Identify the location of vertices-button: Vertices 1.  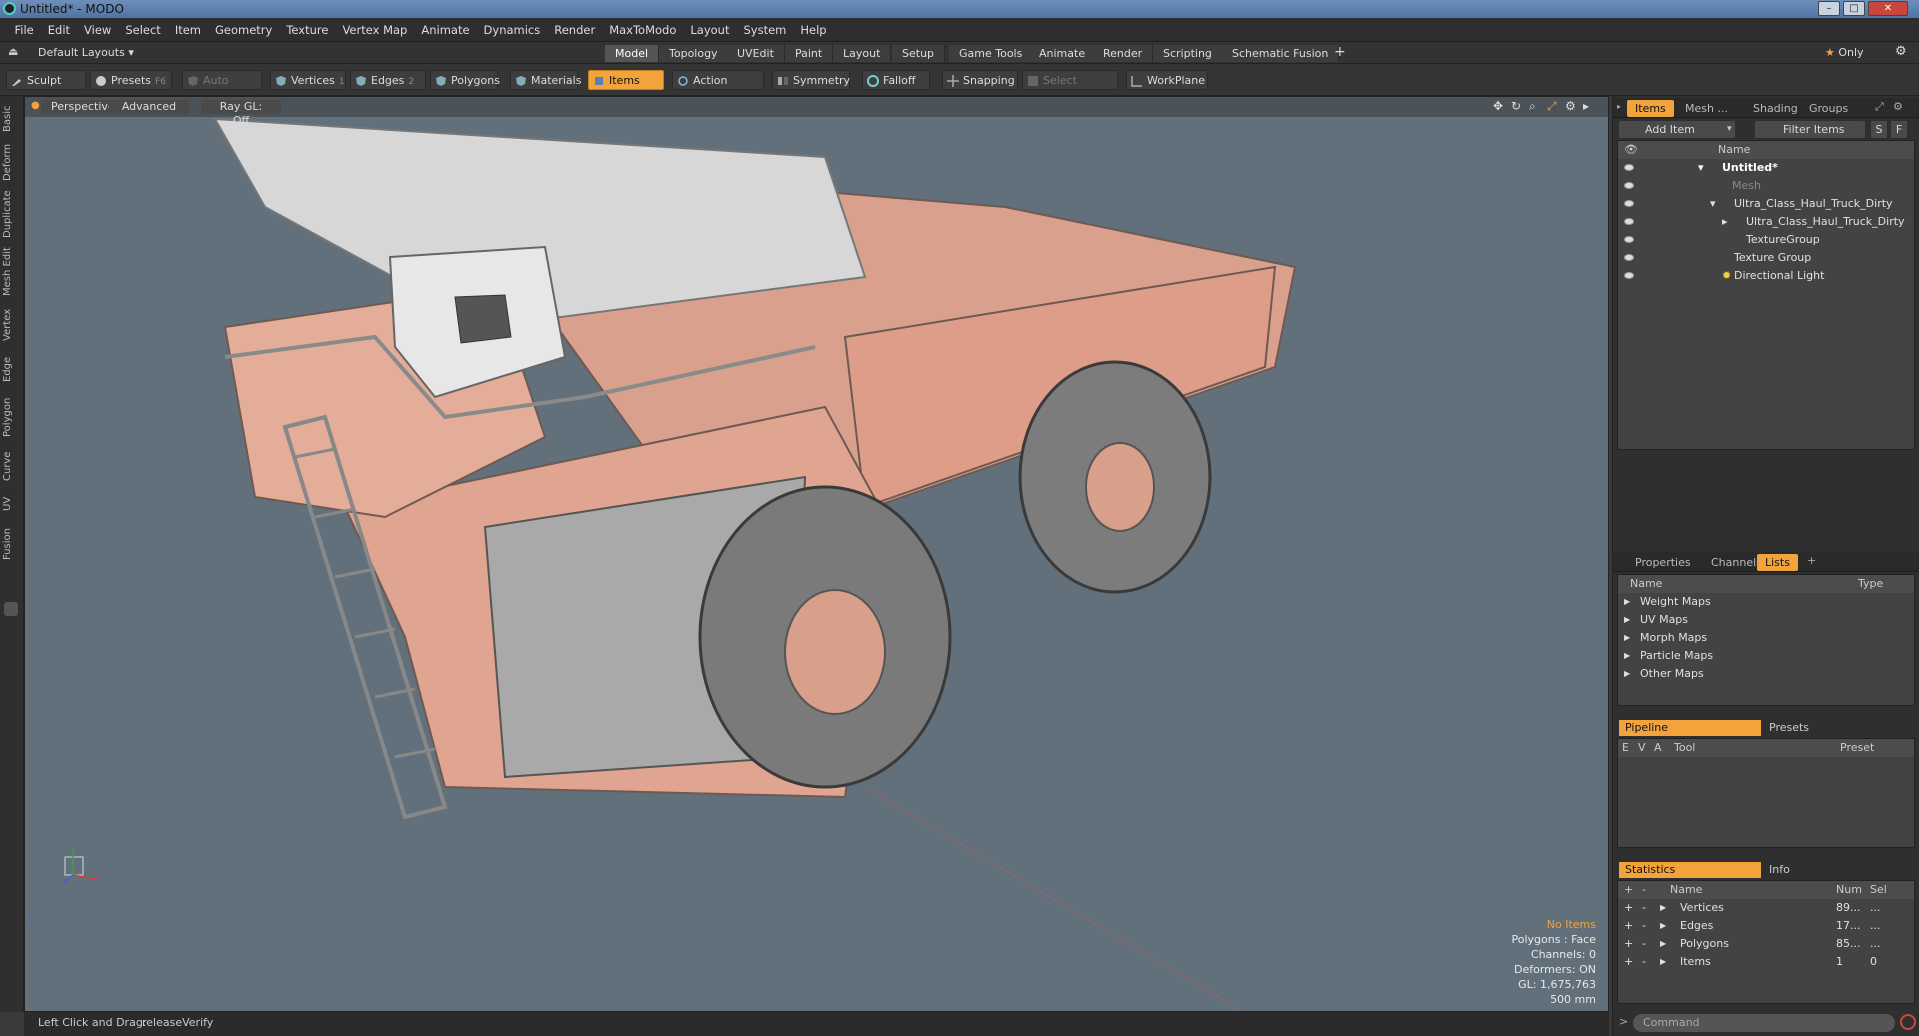
(308, 80).